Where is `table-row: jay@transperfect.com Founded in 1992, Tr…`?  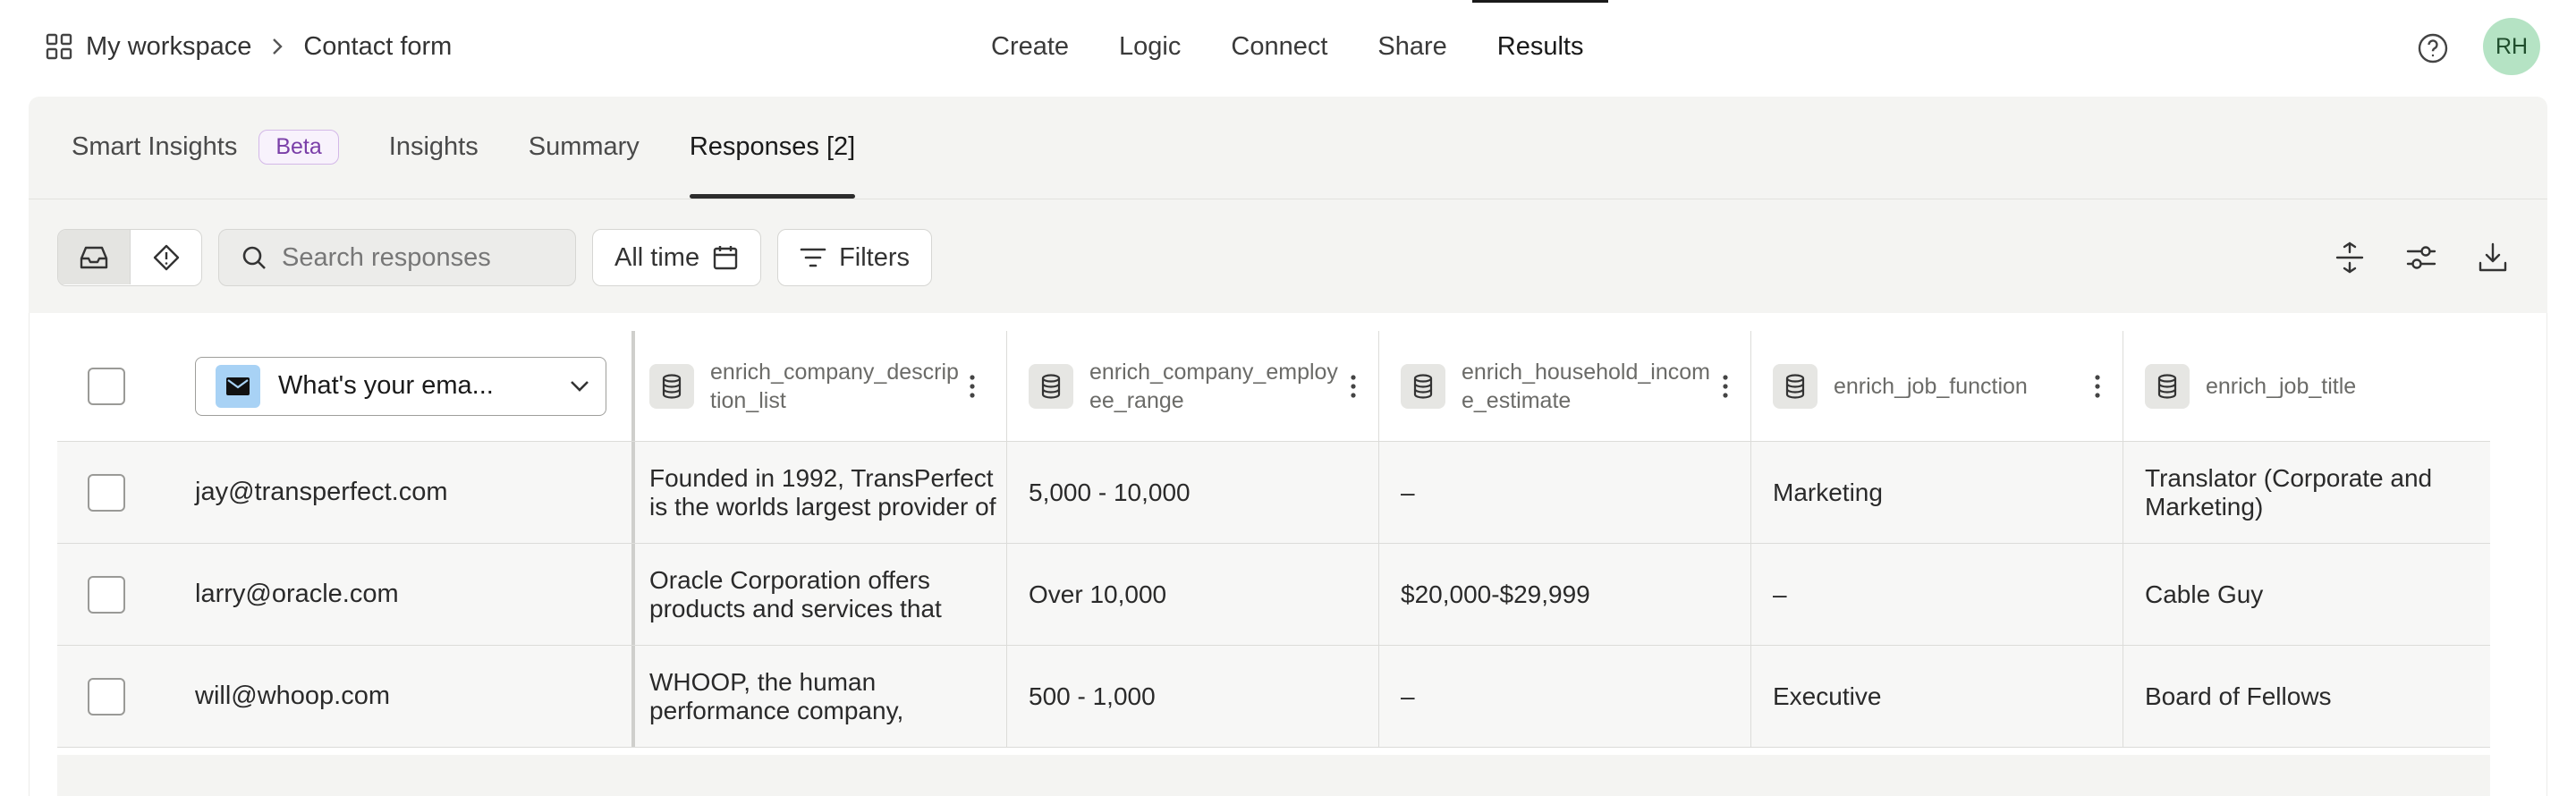
table-row: jay@transperfect.com Founded in 1992, Tr… is located at coordinates (1273, 493).